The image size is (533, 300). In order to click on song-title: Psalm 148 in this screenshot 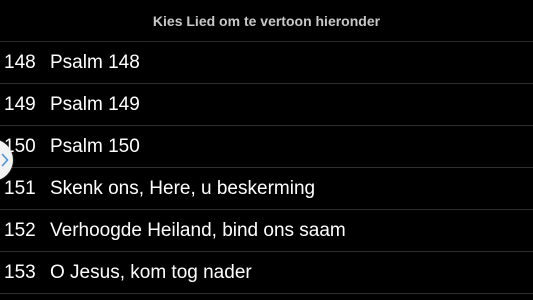, I will do `click(95, 62)`.